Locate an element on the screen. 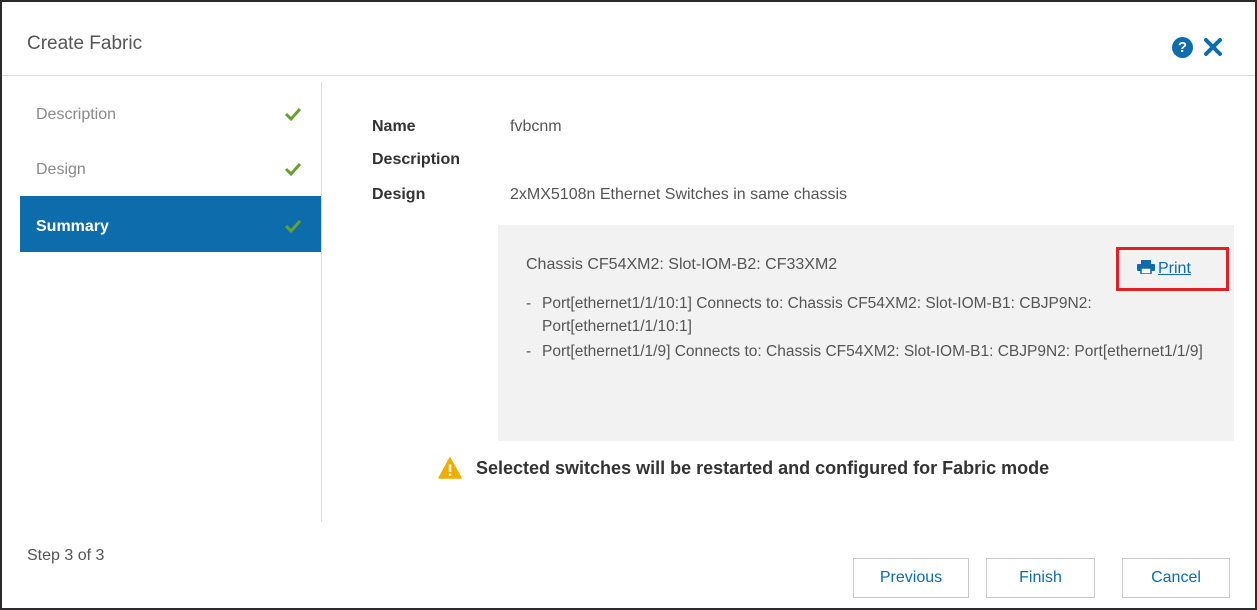 The image size is (1257, 610). name-label: Name is located at coordinates (394, 126).